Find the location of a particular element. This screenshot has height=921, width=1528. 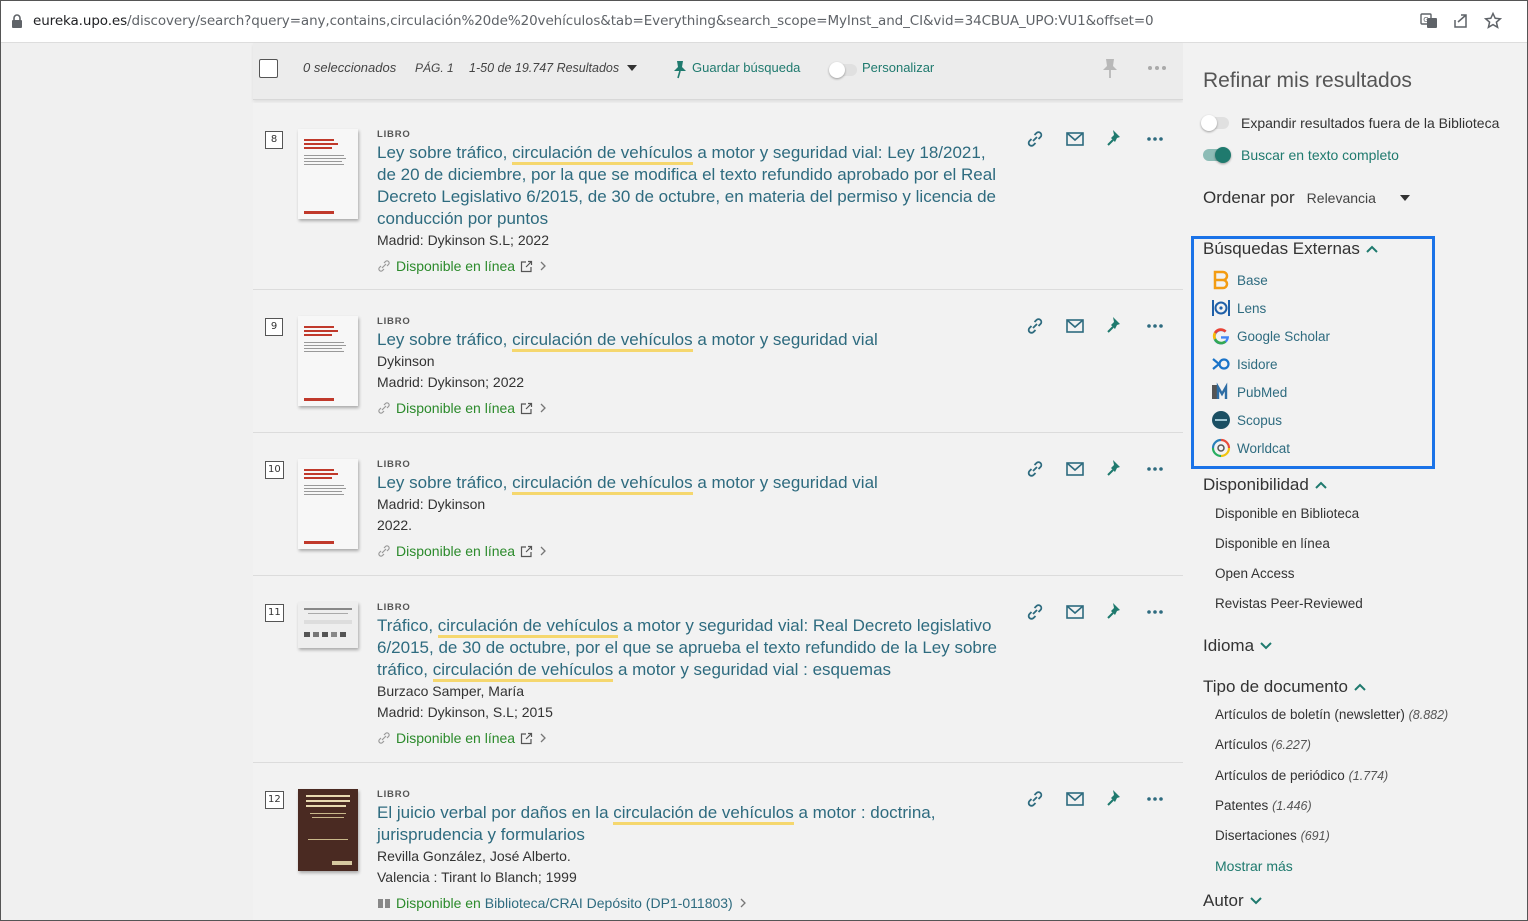

sort-control: Ordenar por Relevancia is located at coordinates (1306, 198).